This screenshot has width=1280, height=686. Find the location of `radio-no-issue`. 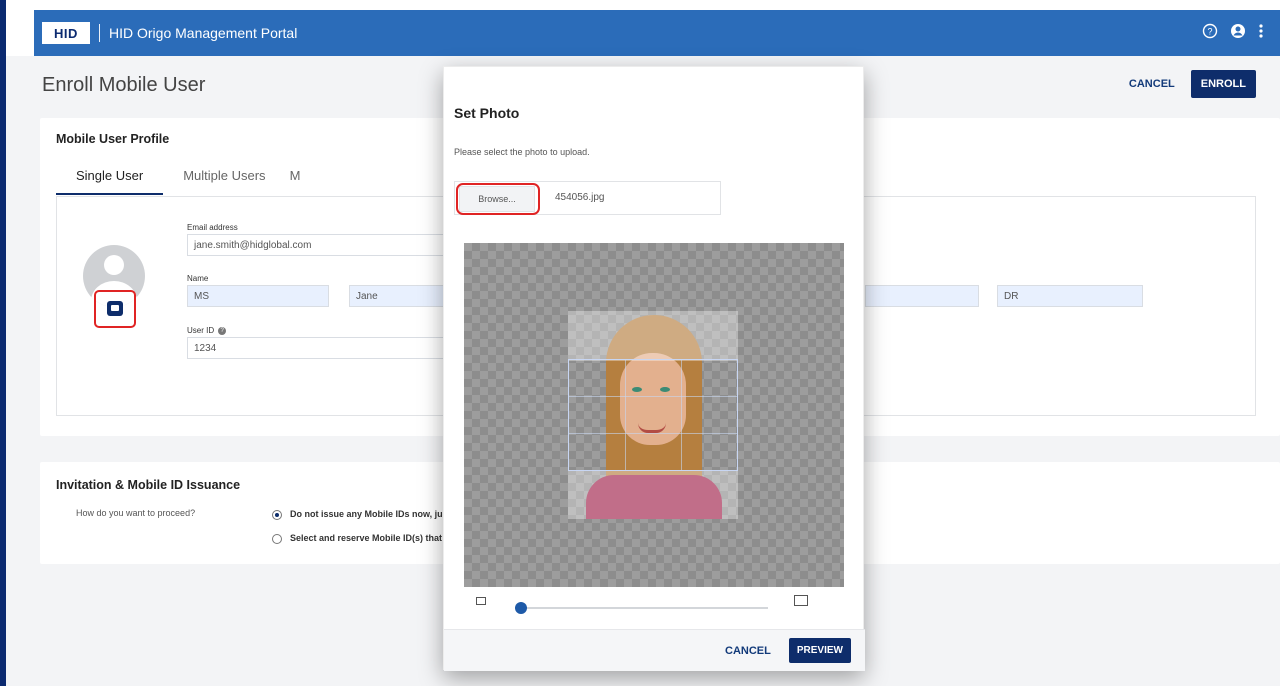

radio-no-issue is located at coordinates (277, 515).